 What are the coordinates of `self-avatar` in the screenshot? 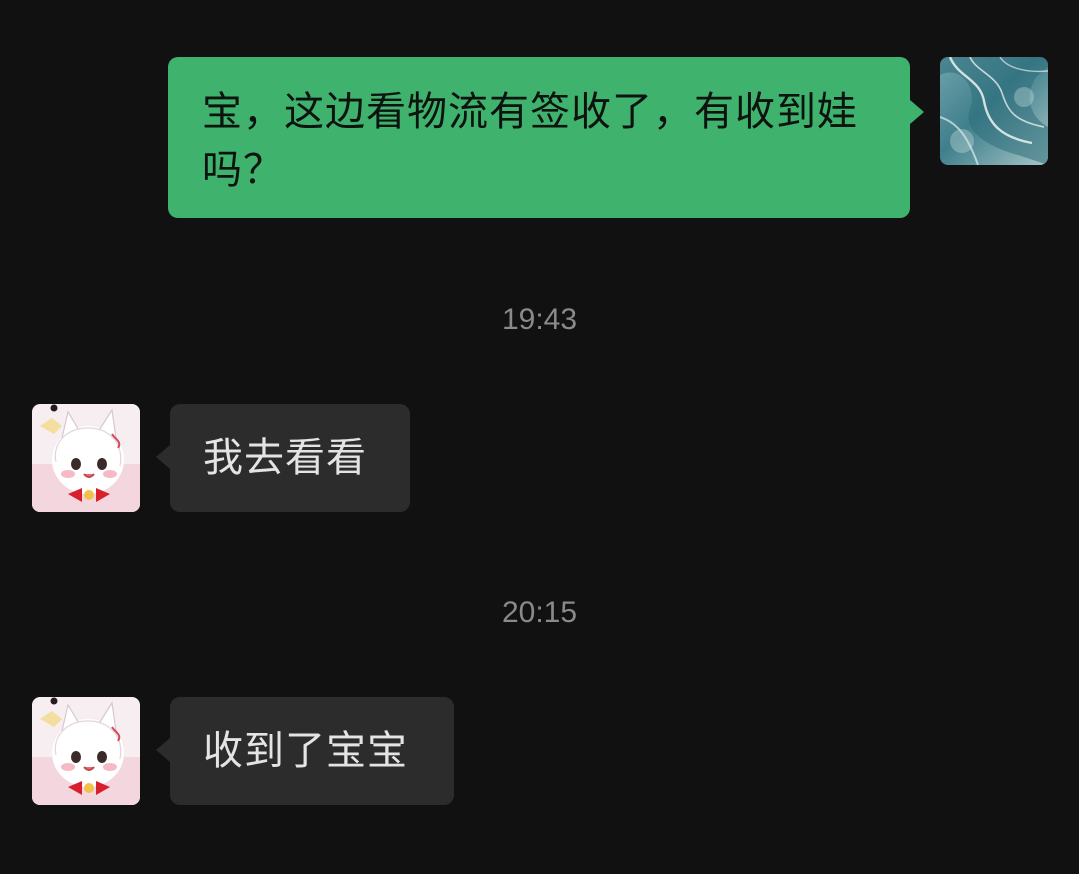 It's located at (994, 111).